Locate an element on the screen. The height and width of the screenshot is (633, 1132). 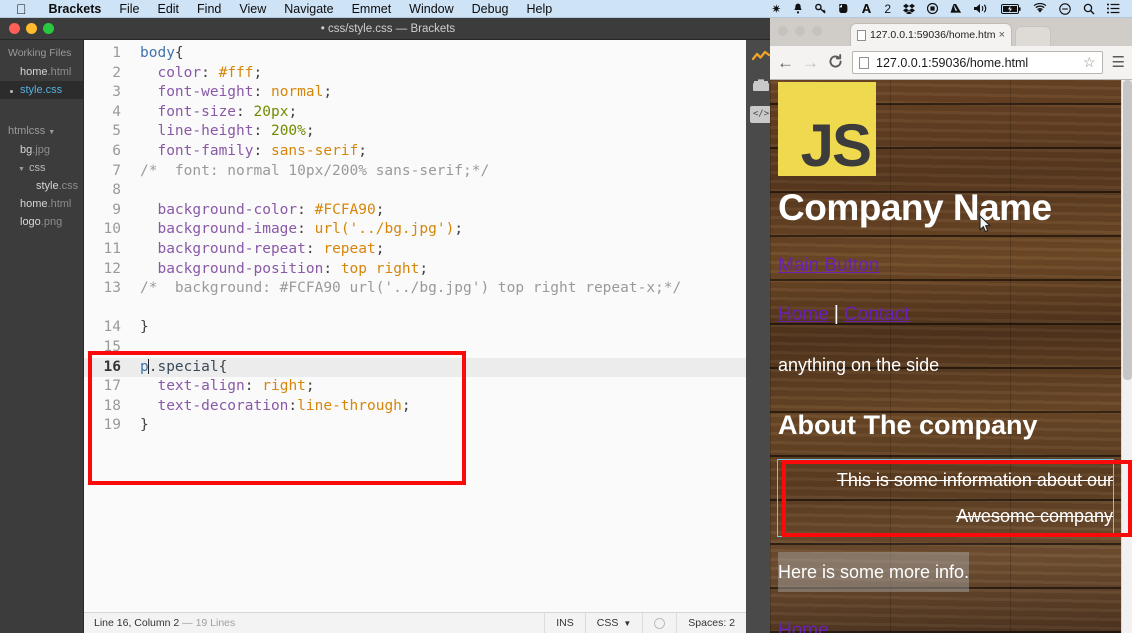
tree-item-bg-jpg: bg.jpg is located at coordinates (41, 150).